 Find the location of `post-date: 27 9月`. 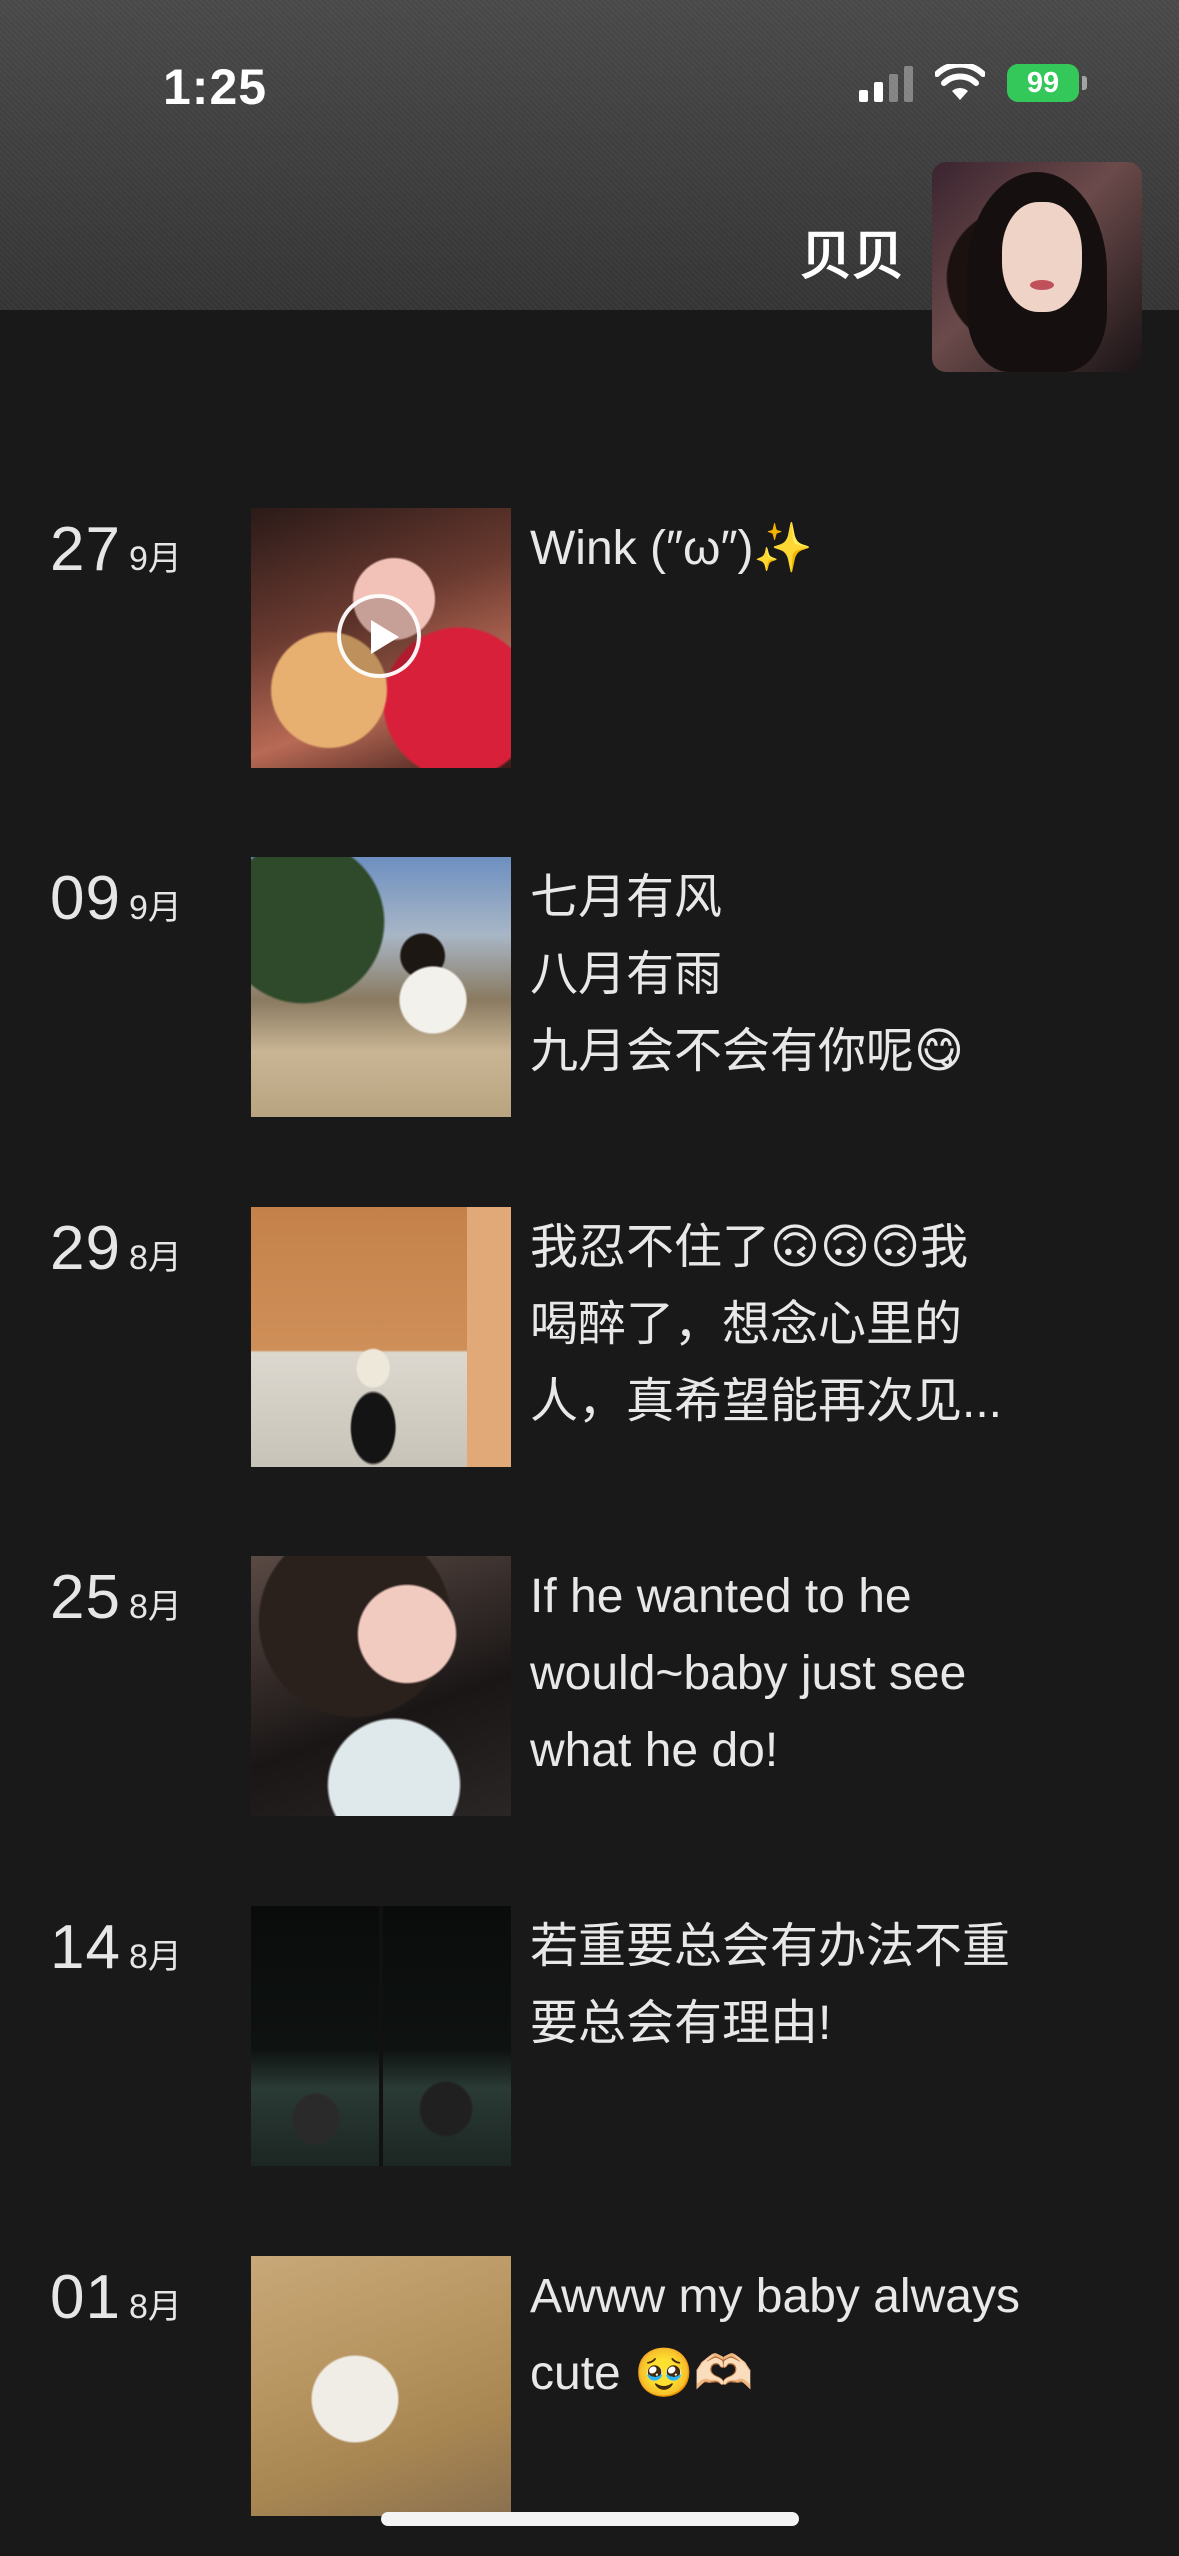

post-date: 27 9月 is located at coordinates (116, 549).